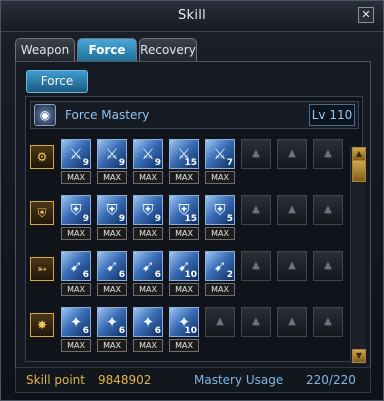 This screenshot has height=401, width=384. I want to click on skill-slot: ✦ 10, so click(184, 322).